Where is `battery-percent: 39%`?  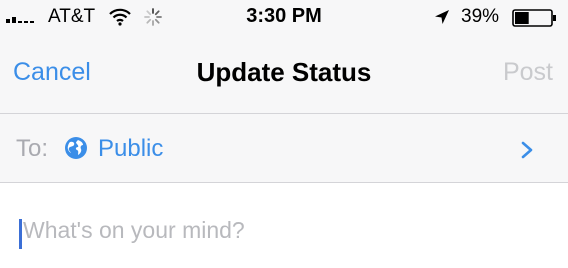 battery-percent: 39% is located at coordinates (480, 16).